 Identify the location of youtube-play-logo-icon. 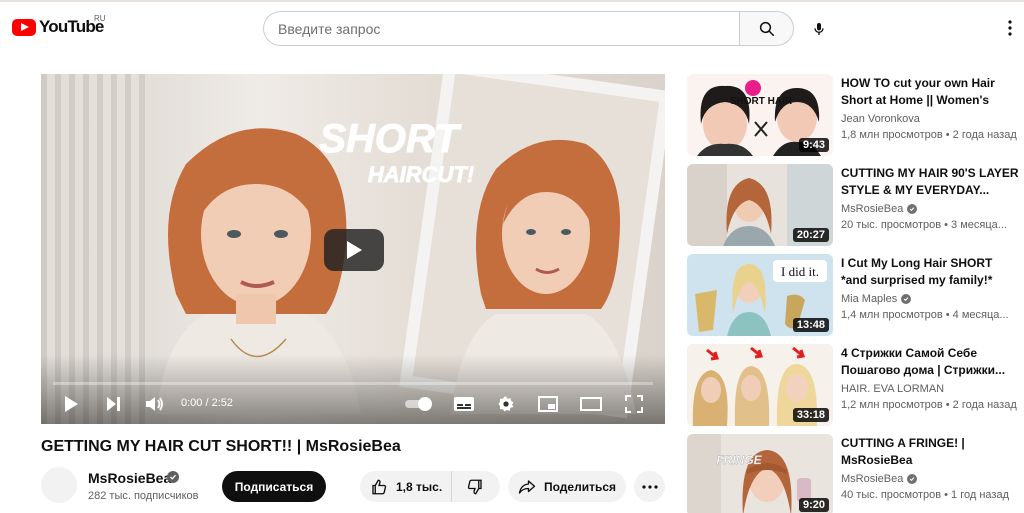
(24, 27).